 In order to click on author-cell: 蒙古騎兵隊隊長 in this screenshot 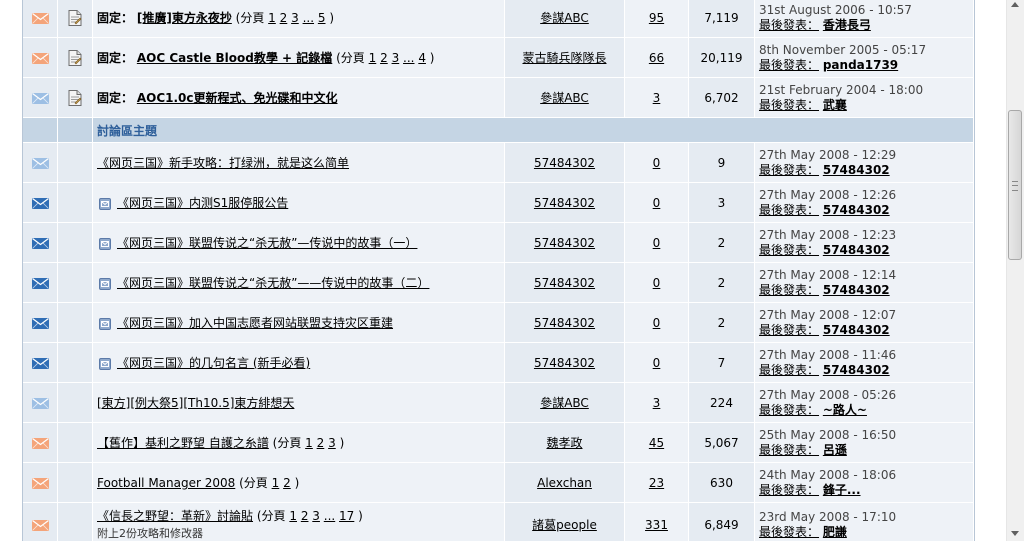, I will do `click(565, 58)`.